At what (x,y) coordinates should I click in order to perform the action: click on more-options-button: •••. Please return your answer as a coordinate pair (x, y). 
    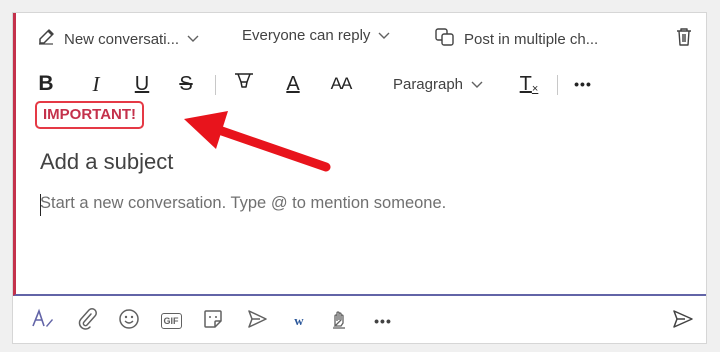
    Looking at the image, I should click on (583, 84).